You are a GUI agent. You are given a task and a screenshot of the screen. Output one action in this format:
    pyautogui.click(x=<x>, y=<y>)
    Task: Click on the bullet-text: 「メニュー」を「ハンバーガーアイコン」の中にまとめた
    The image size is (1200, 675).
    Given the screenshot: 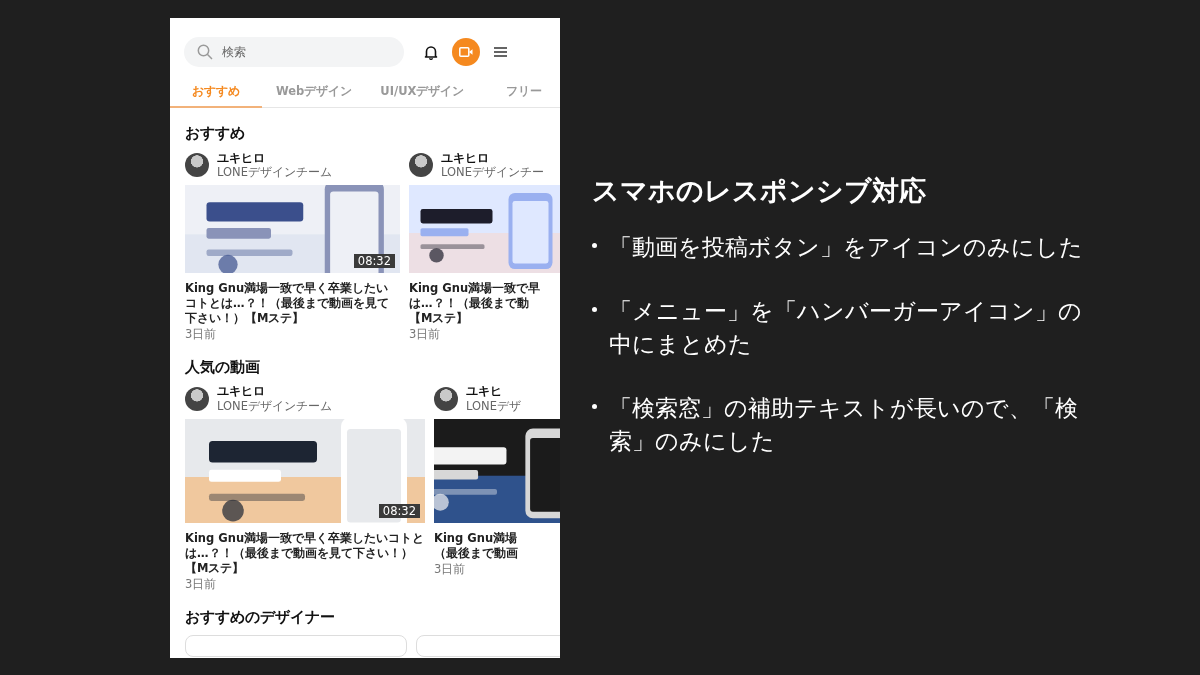 What is the action you would take?
    pyautogui.click(x=846, y=328)
    